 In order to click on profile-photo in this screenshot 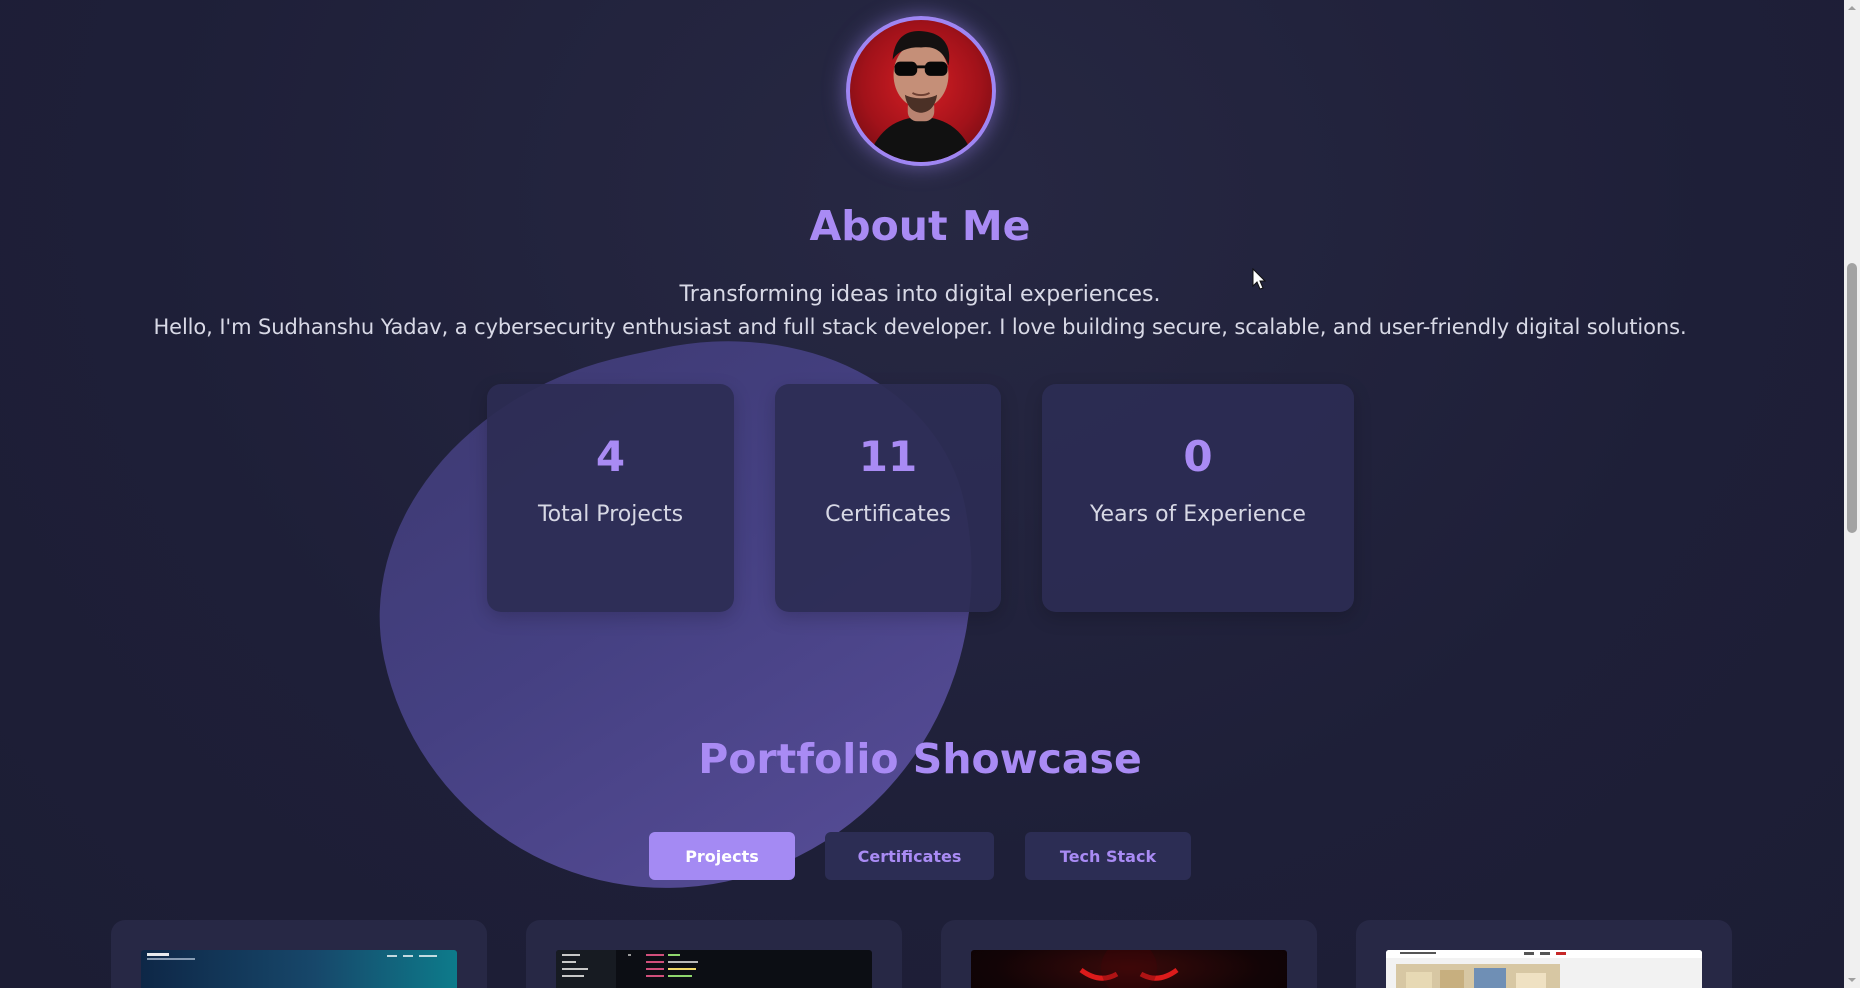, I will do `click(921, 96)`.